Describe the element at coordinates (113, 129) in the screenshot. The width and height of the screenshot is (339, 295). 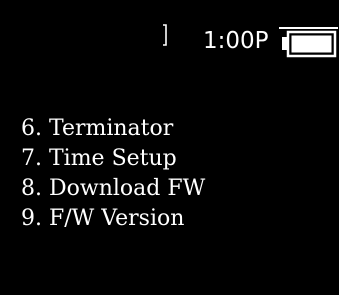
I see `menu-item-terminator: 6. Terminator` at that location.